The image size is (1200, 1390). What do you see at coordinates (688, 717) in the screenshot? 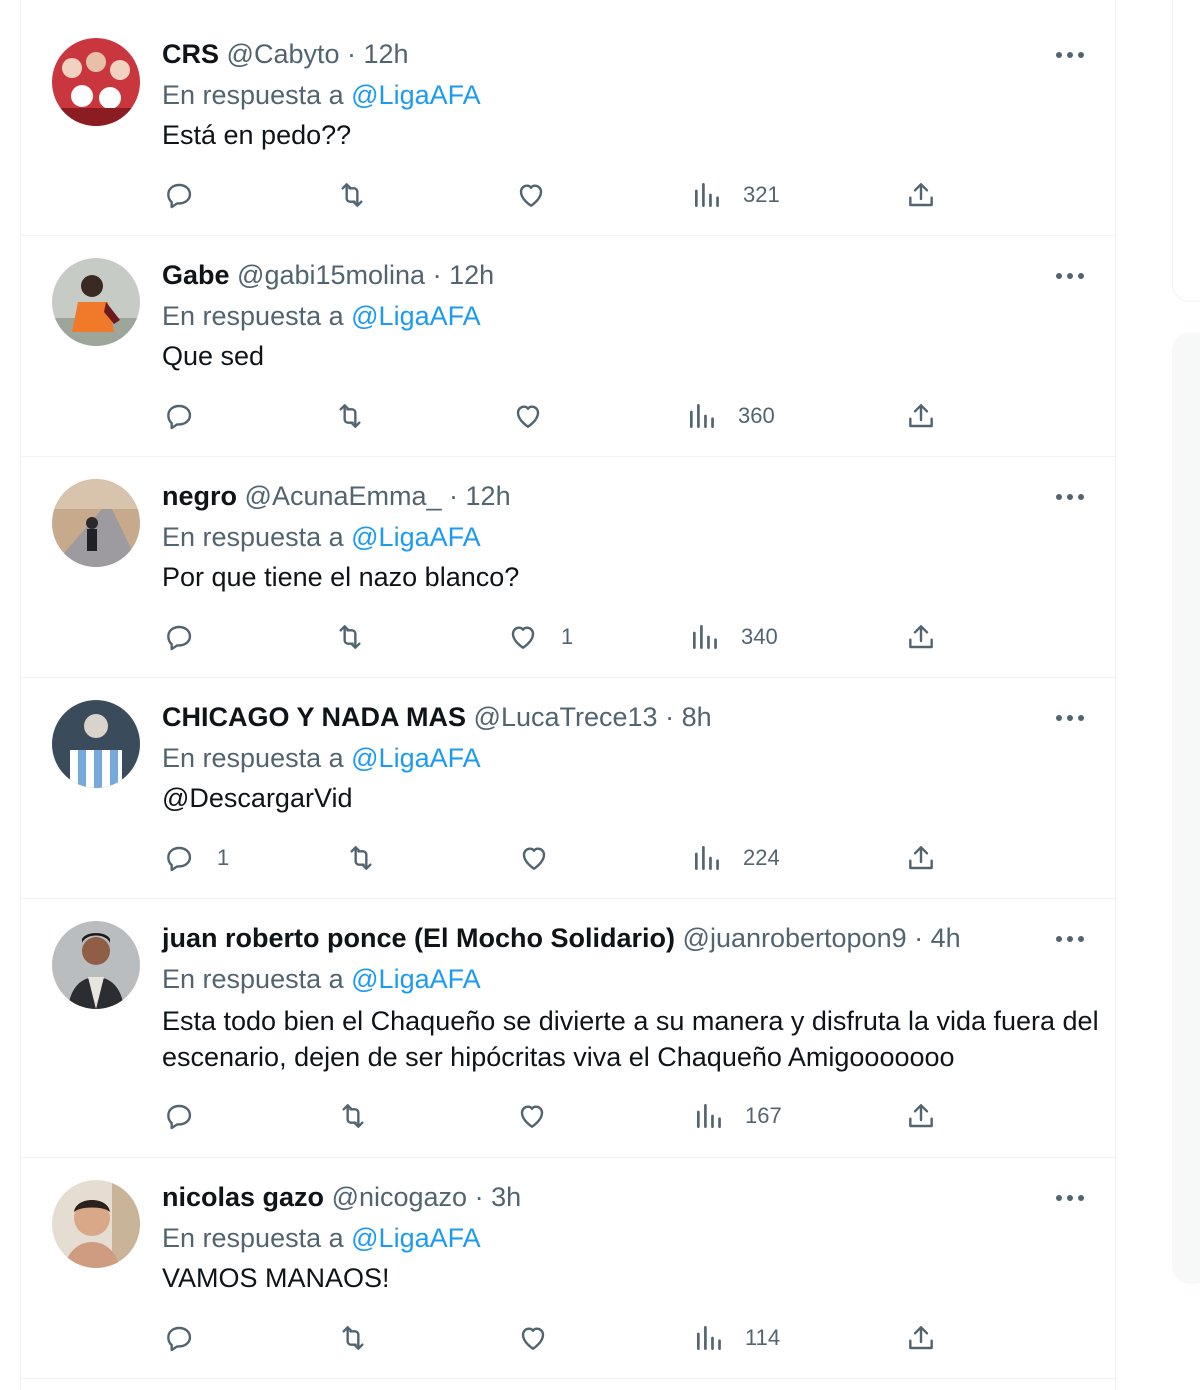
I see `timestamp: · 8h` at bounding box center [688, 717].